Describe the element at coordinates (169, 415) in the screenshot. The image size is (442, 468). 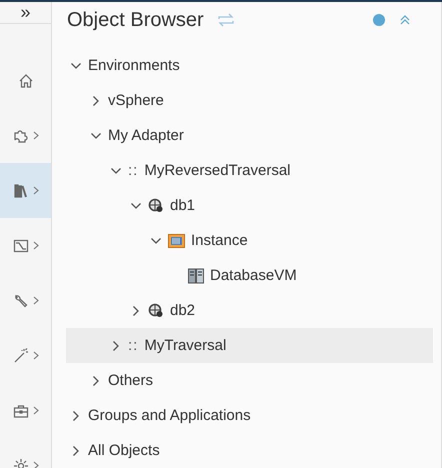
I see `tree-label: Groups and Applications` at that location.